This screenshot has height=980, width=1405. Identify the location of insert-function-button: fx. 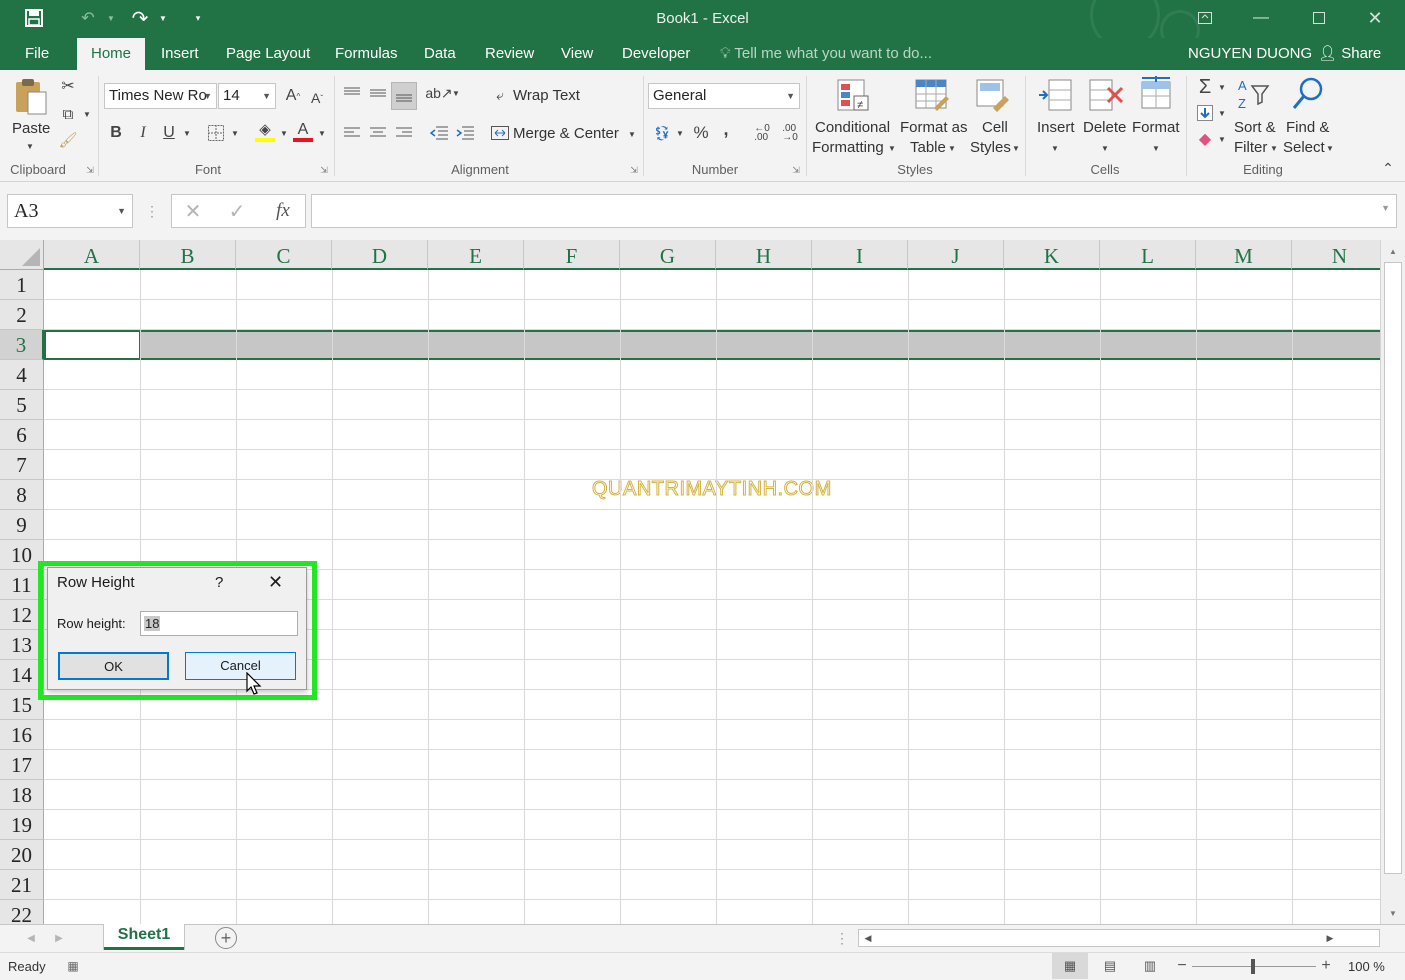
(283, 211).